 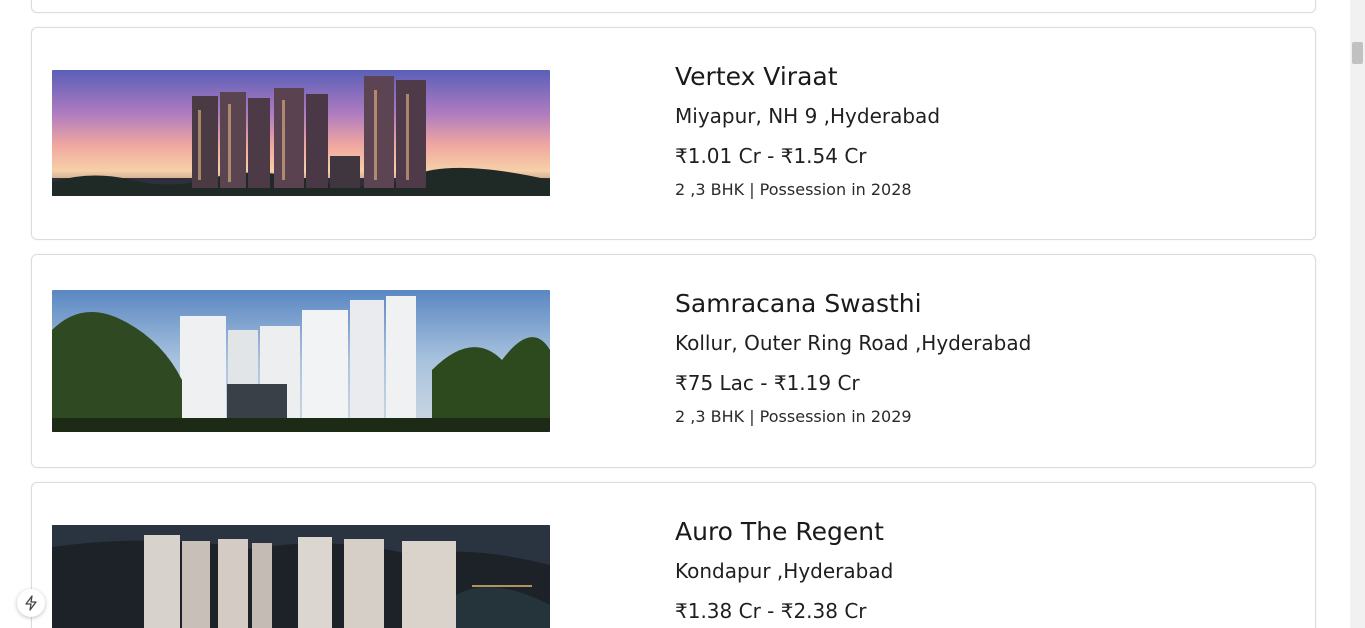 I want to click on listing-title: Samracana Swasthi, so click(x=853, y=304).